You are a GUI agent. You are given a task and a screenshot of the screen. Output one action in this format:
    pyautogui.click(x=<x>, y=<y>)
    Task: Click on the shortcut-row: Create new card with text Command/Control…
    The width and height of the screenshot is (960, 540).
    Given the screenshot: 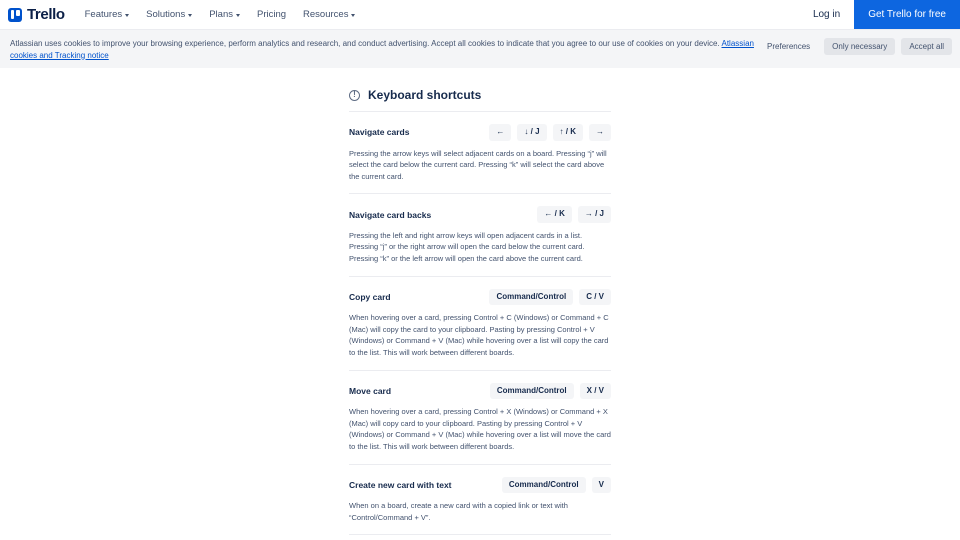 What is the action you would take?
    pyautogui.click(x=480, y=500)
    